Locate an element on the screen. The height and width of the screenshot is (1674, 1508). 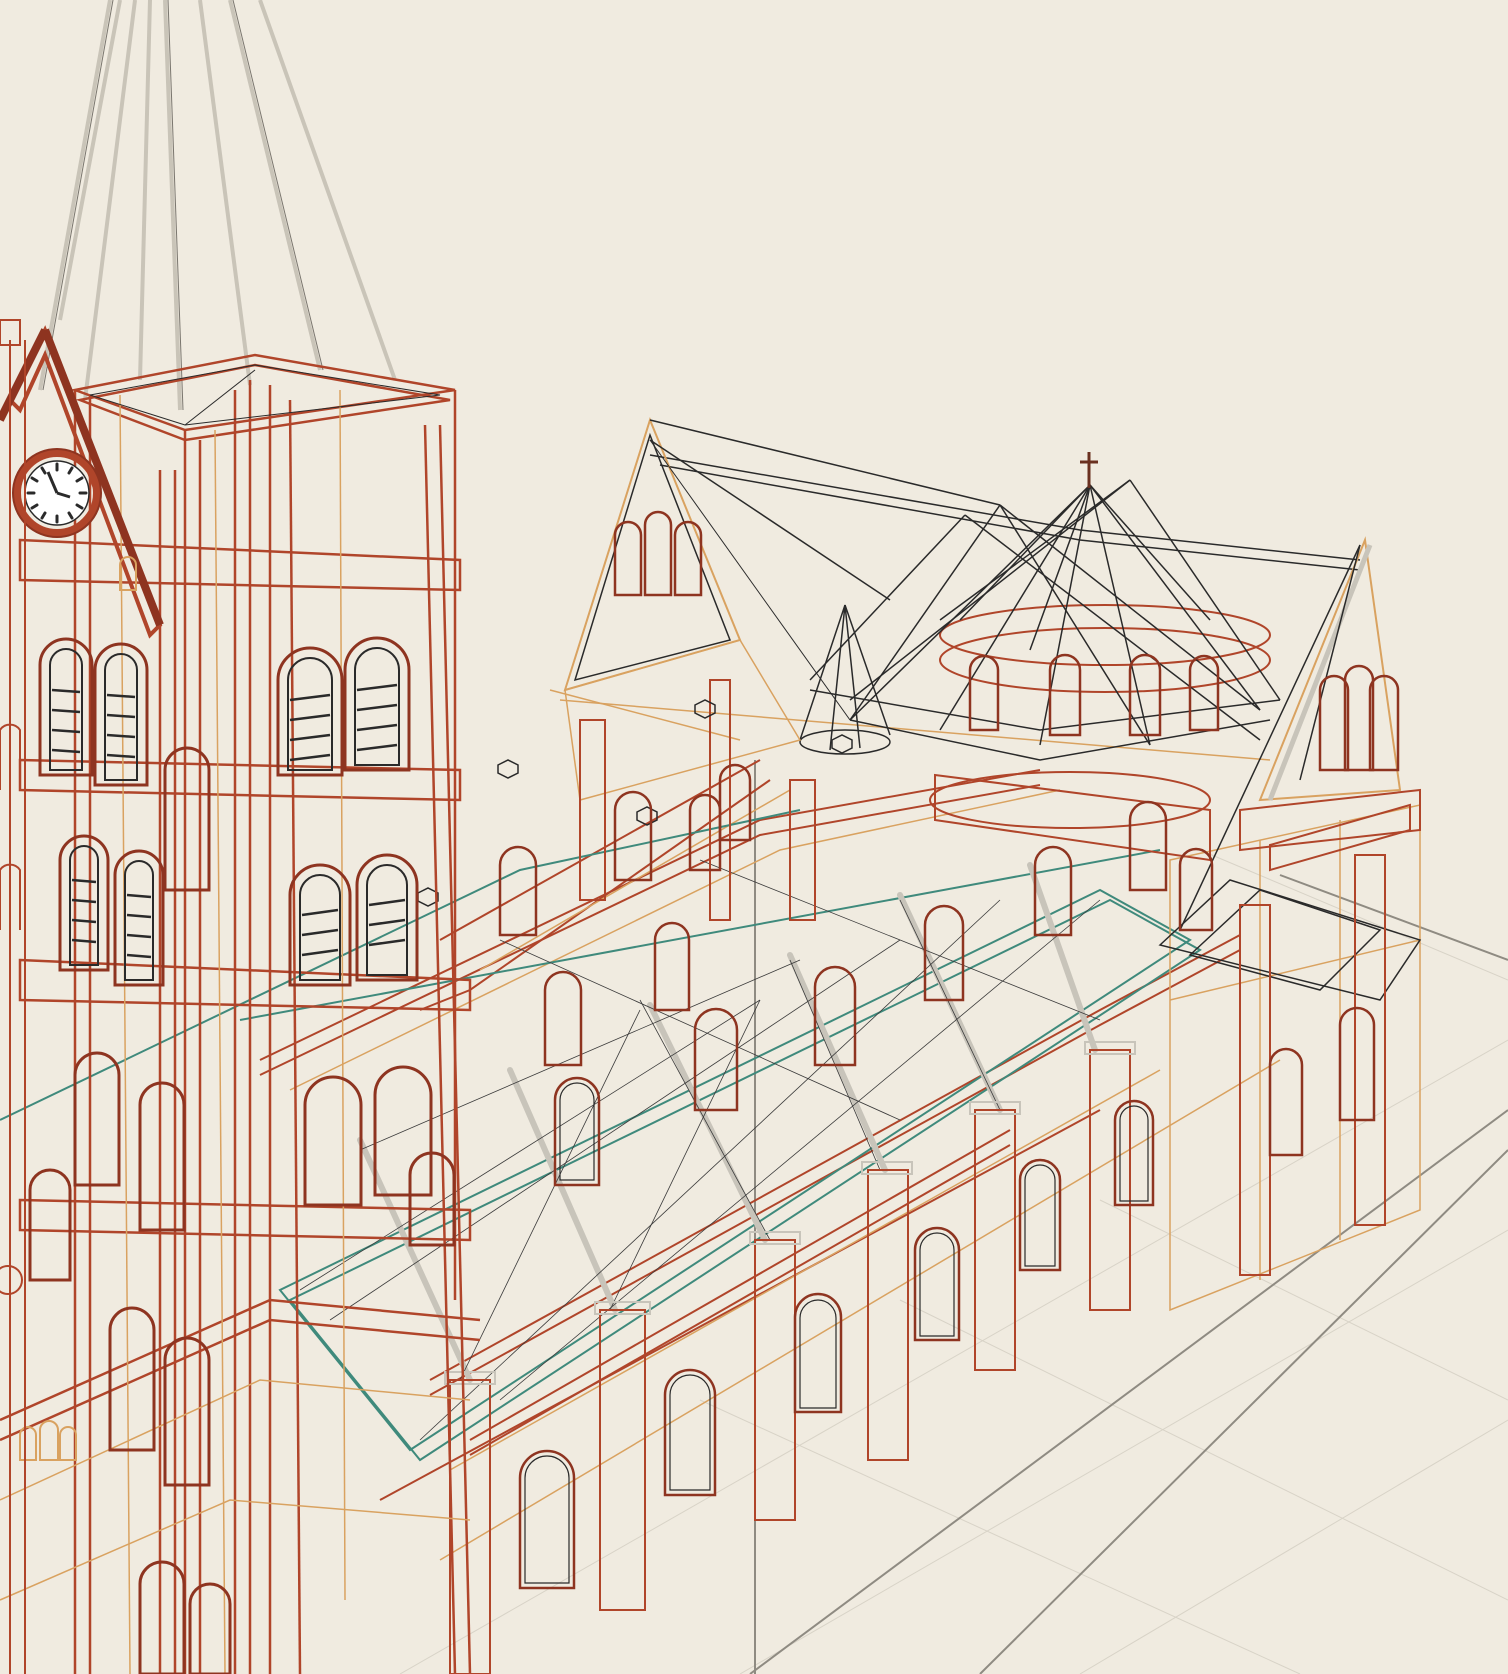
dome-roof-structure is located at coordinates (1005, 607).